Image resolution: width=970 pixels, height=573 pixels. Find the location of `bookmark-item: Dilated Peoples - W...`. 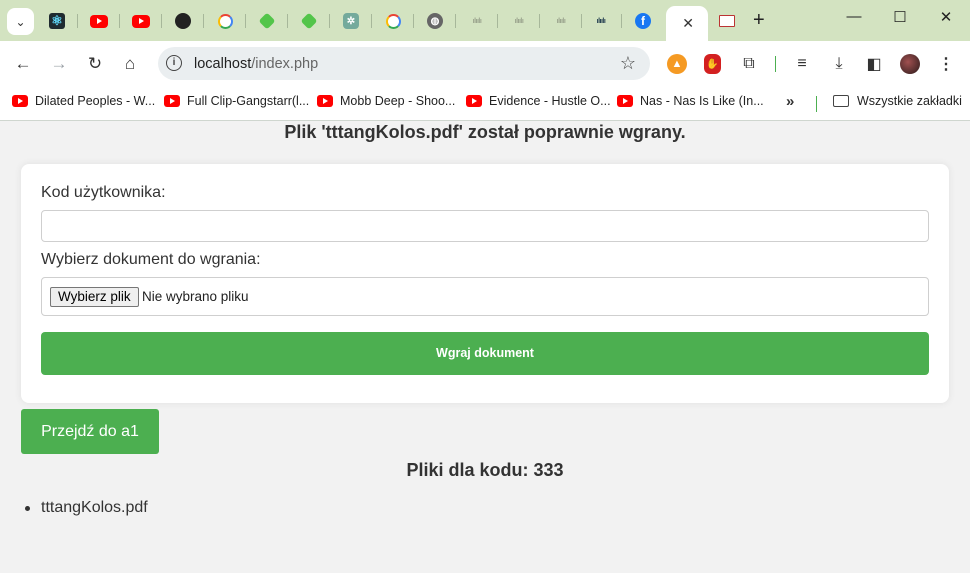

bookmark-item: Dilated Peoples - W... is located at coordinates (83, 101).